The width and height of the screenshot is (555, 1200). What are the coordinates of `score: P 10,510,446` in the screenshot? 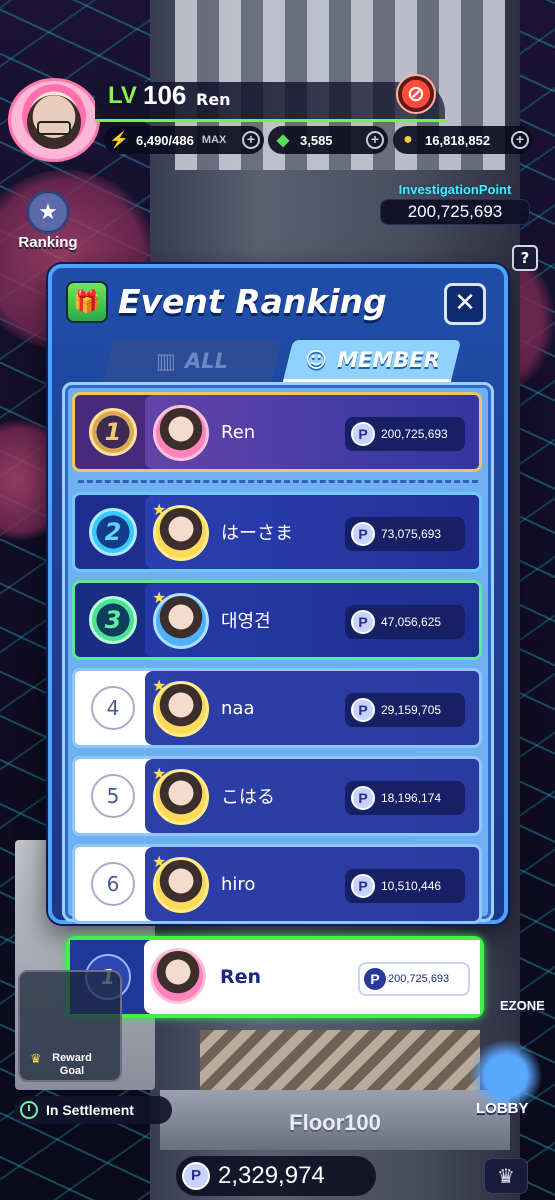 It's located at (405, 886).